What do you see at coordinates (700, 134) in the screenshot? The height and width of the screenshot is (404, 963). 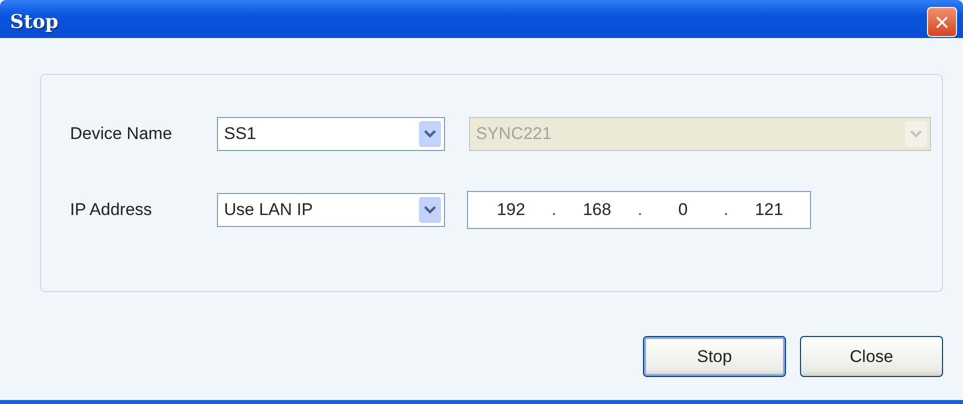 I see `dropdown: SYNC221` at bounding box center [700, 134].